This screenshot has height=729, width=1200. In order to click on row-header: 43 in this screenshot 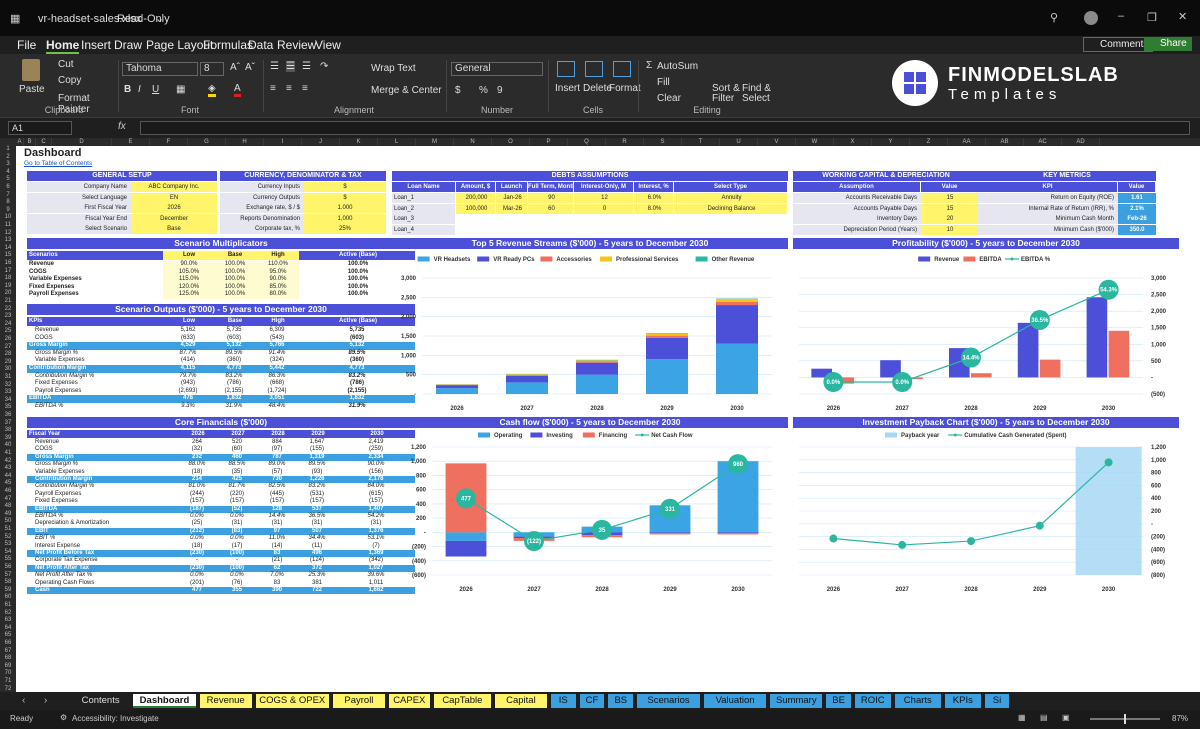, I will do `click(8, 469)`.